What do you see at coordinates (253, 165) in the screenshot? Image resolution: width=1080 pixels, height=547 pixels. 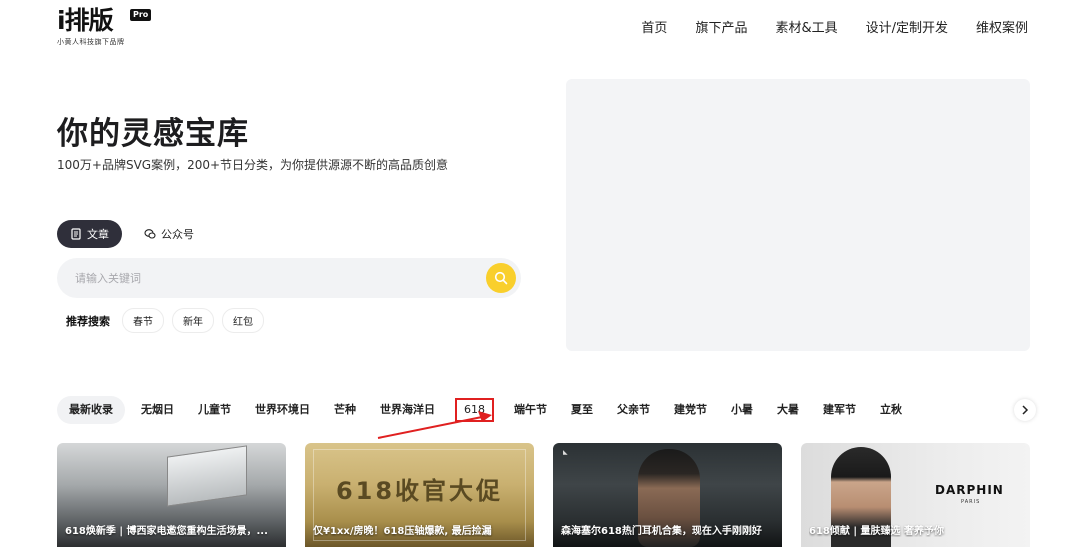 I see `hero-subtitle: 100万+品牌SVG案例，200+节日分类，为你提供源源不断的高品质创意` at bounding box center [253, 165].